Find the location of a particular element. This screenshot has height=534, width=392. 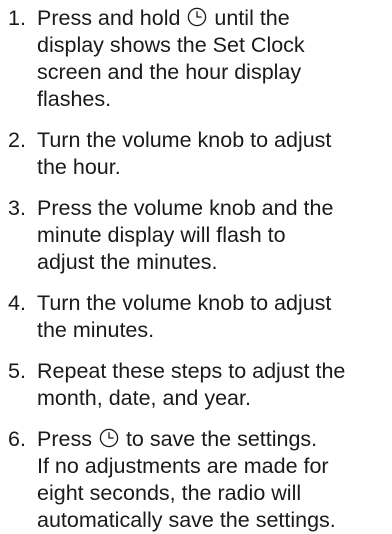

step-number: 4. is located at coordinates (17, 303).